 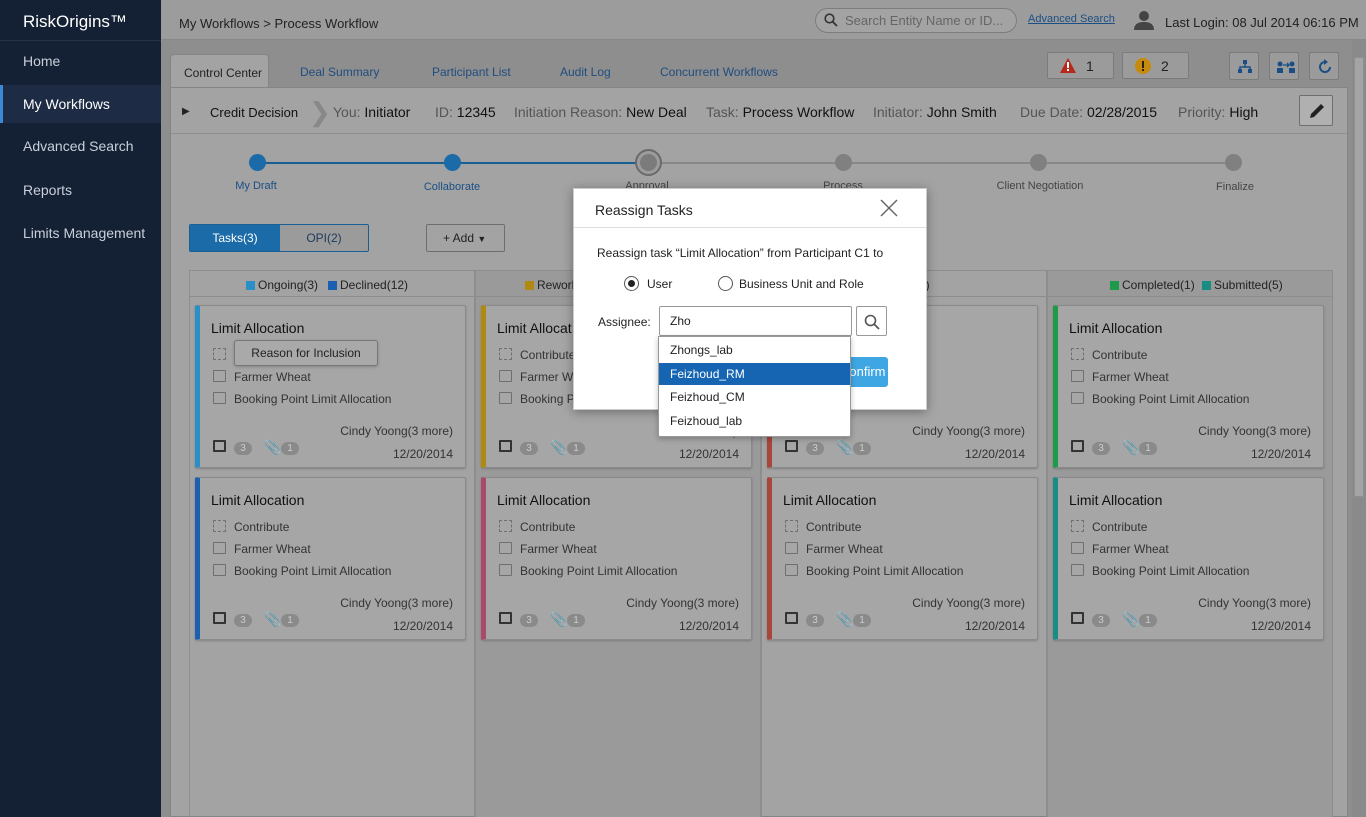 What do you see at coordinates (452, 162) in the screenshot?
I see `stage-dot-collaborate` at bounding box center [452, 162].